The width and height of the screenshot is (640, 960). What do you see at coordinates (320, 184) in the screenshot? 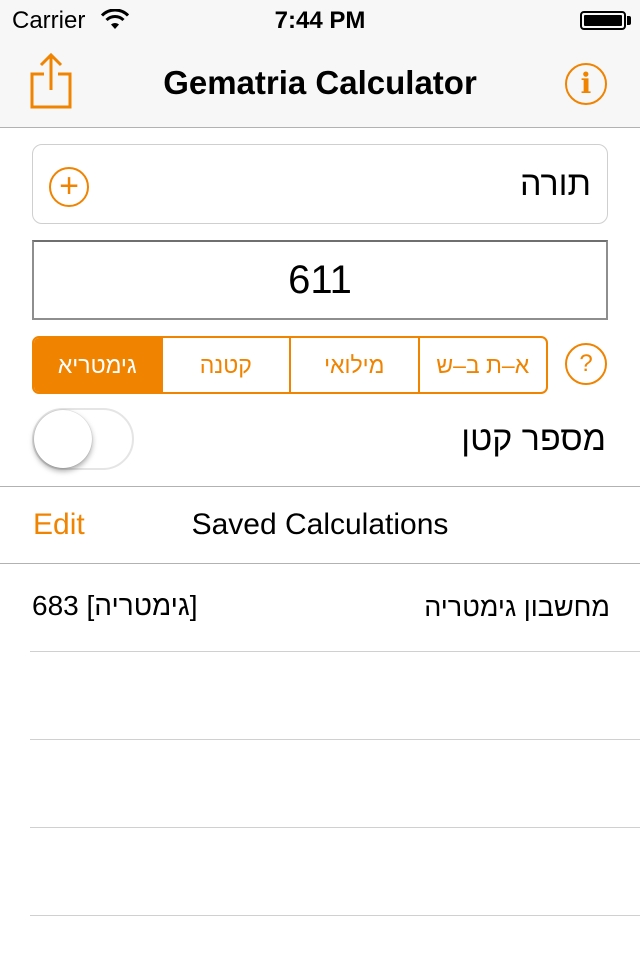
I see `word-input: + תורה` at bounding box center [320, 184].